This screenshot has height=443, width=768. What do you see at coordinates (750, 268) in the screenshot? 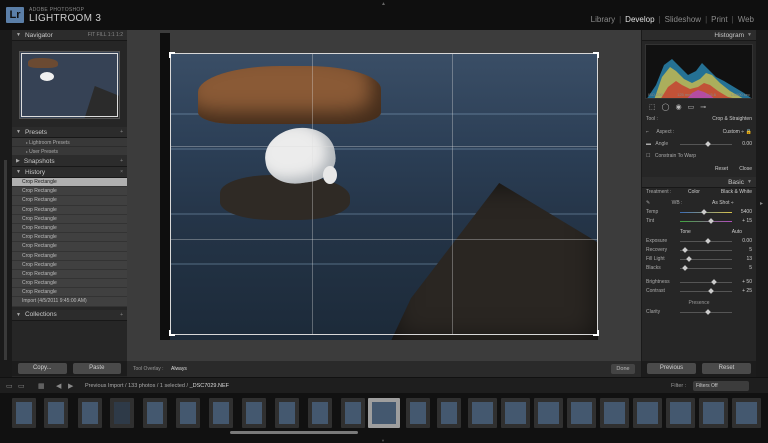
I see `blacks-value: 5` at bounding box center [750, 268].